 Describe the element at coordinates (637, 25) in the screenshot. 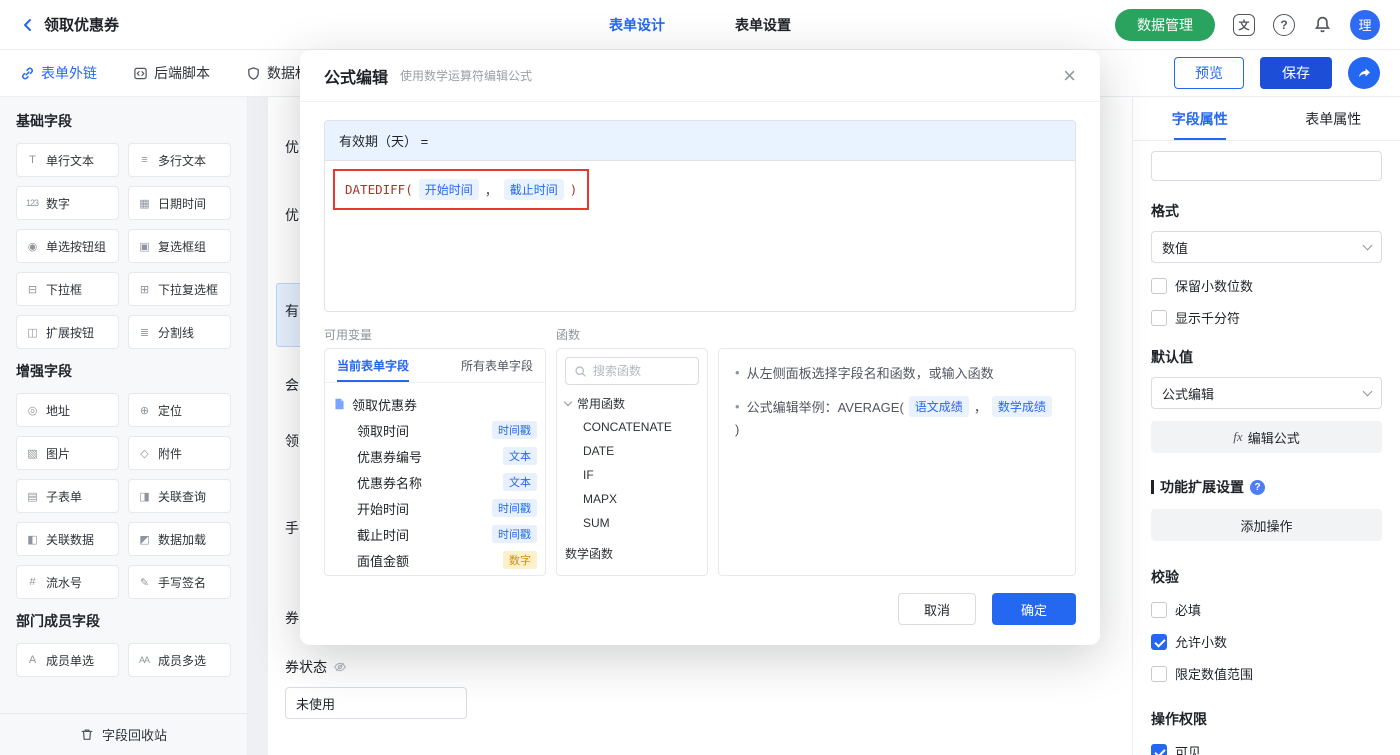

I see `tab-form-design: 表单设计` at that location.